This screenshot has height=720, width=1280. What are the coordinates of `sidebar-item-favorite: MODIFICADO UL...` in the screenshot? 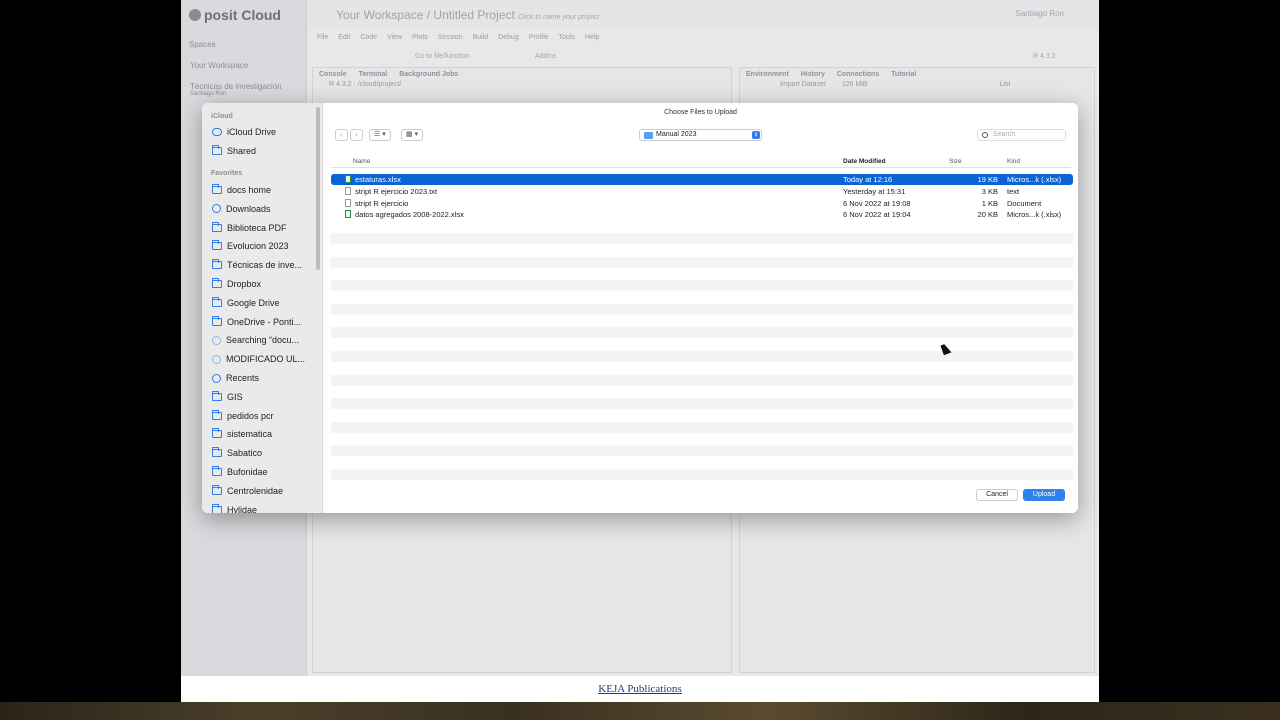 It's located at (262, 359).